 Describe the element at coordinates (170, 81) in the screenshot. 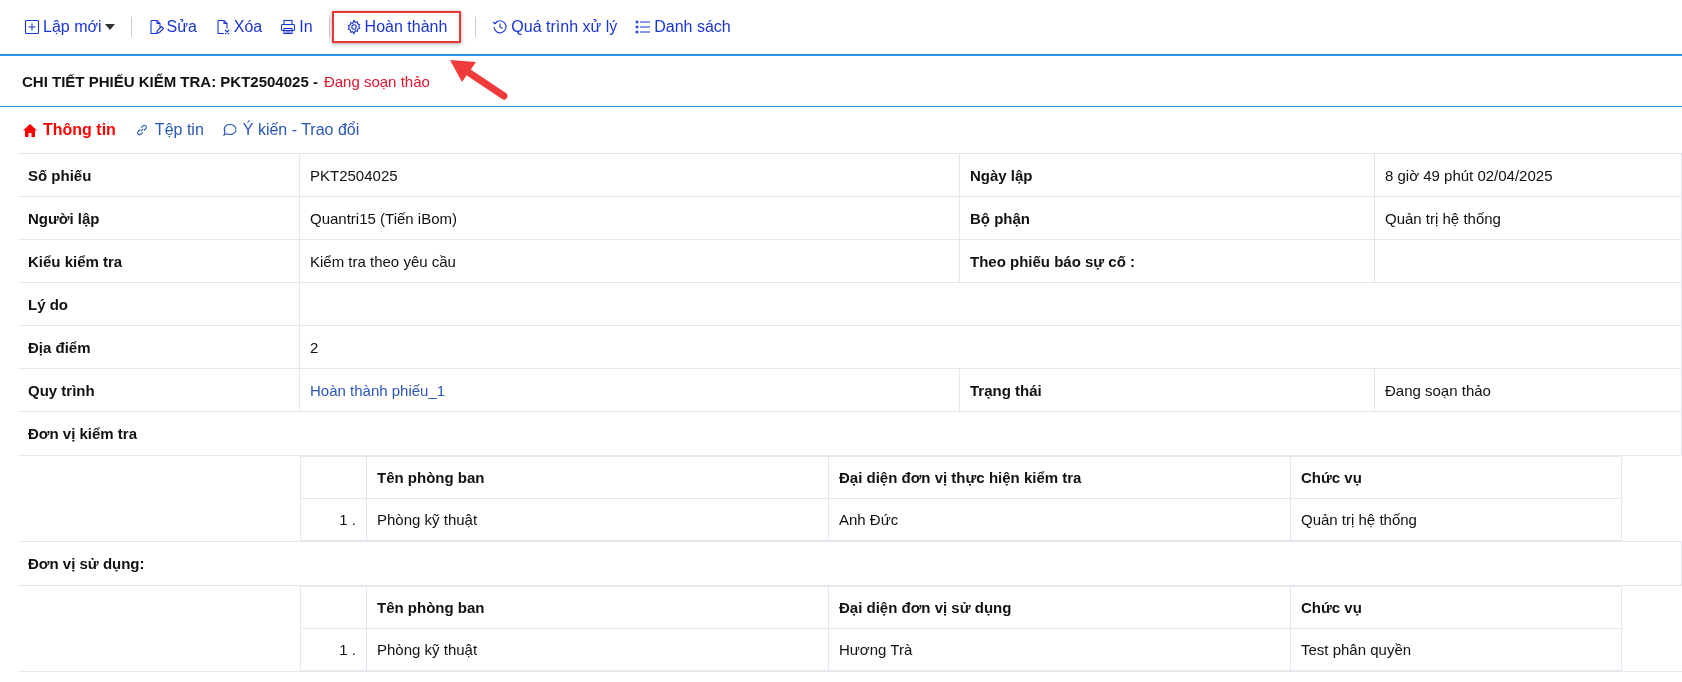

I see `page-title: CHI TIẾT PHIẾU KIỂM TRA: PKT2504025 -` at that location.